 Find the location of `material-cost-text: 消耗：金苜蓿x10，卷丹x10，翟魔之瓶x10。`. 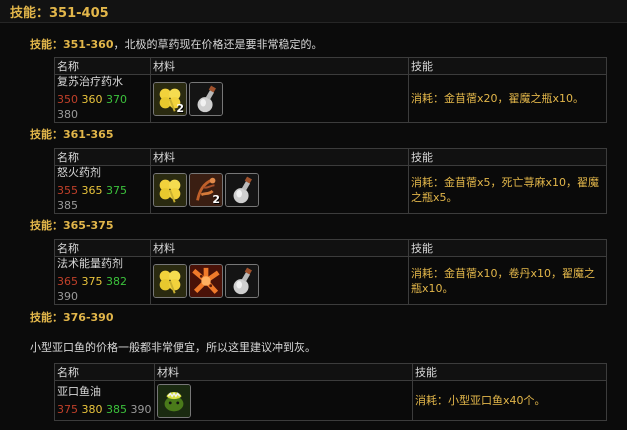

material-cost-text: 消耗：金苜蓿x10，卷丹x10，翟魔之瓶x10。 is located at coordinates (503, 280).